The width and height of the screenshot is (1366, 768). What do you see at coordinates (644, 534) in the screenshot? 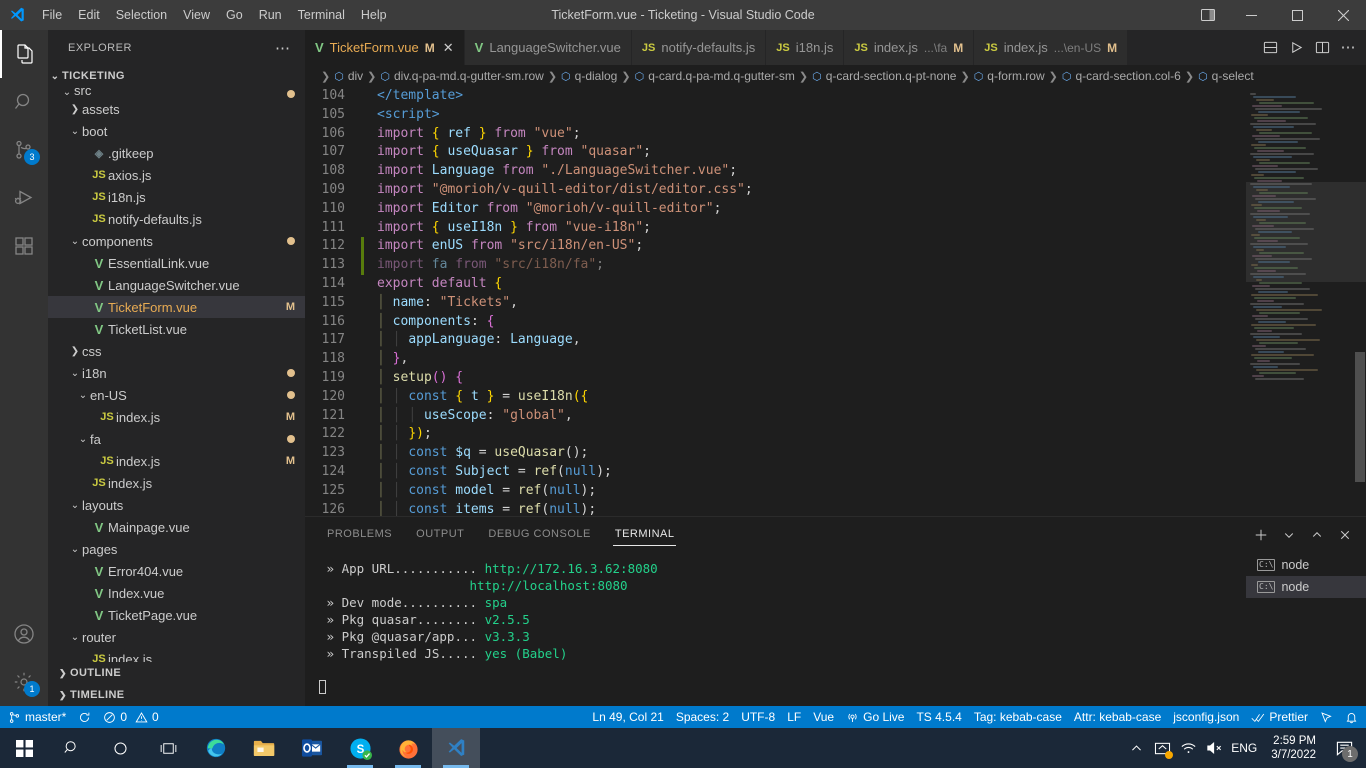
I see `panel-tab-terminal: TERMINAL` at bounding box center [644, 534].